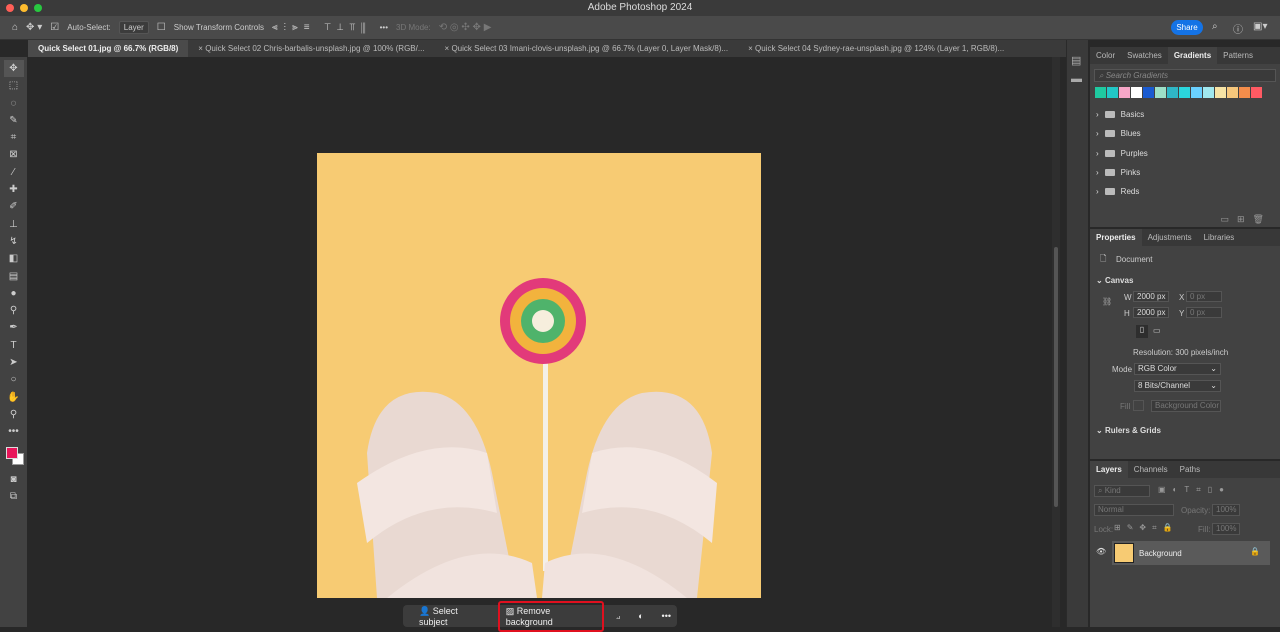  What do you see at coordinates (1151, 312) in the screenshot?
I see `height-field: 2000 px` at bounding box center [1151, 312].